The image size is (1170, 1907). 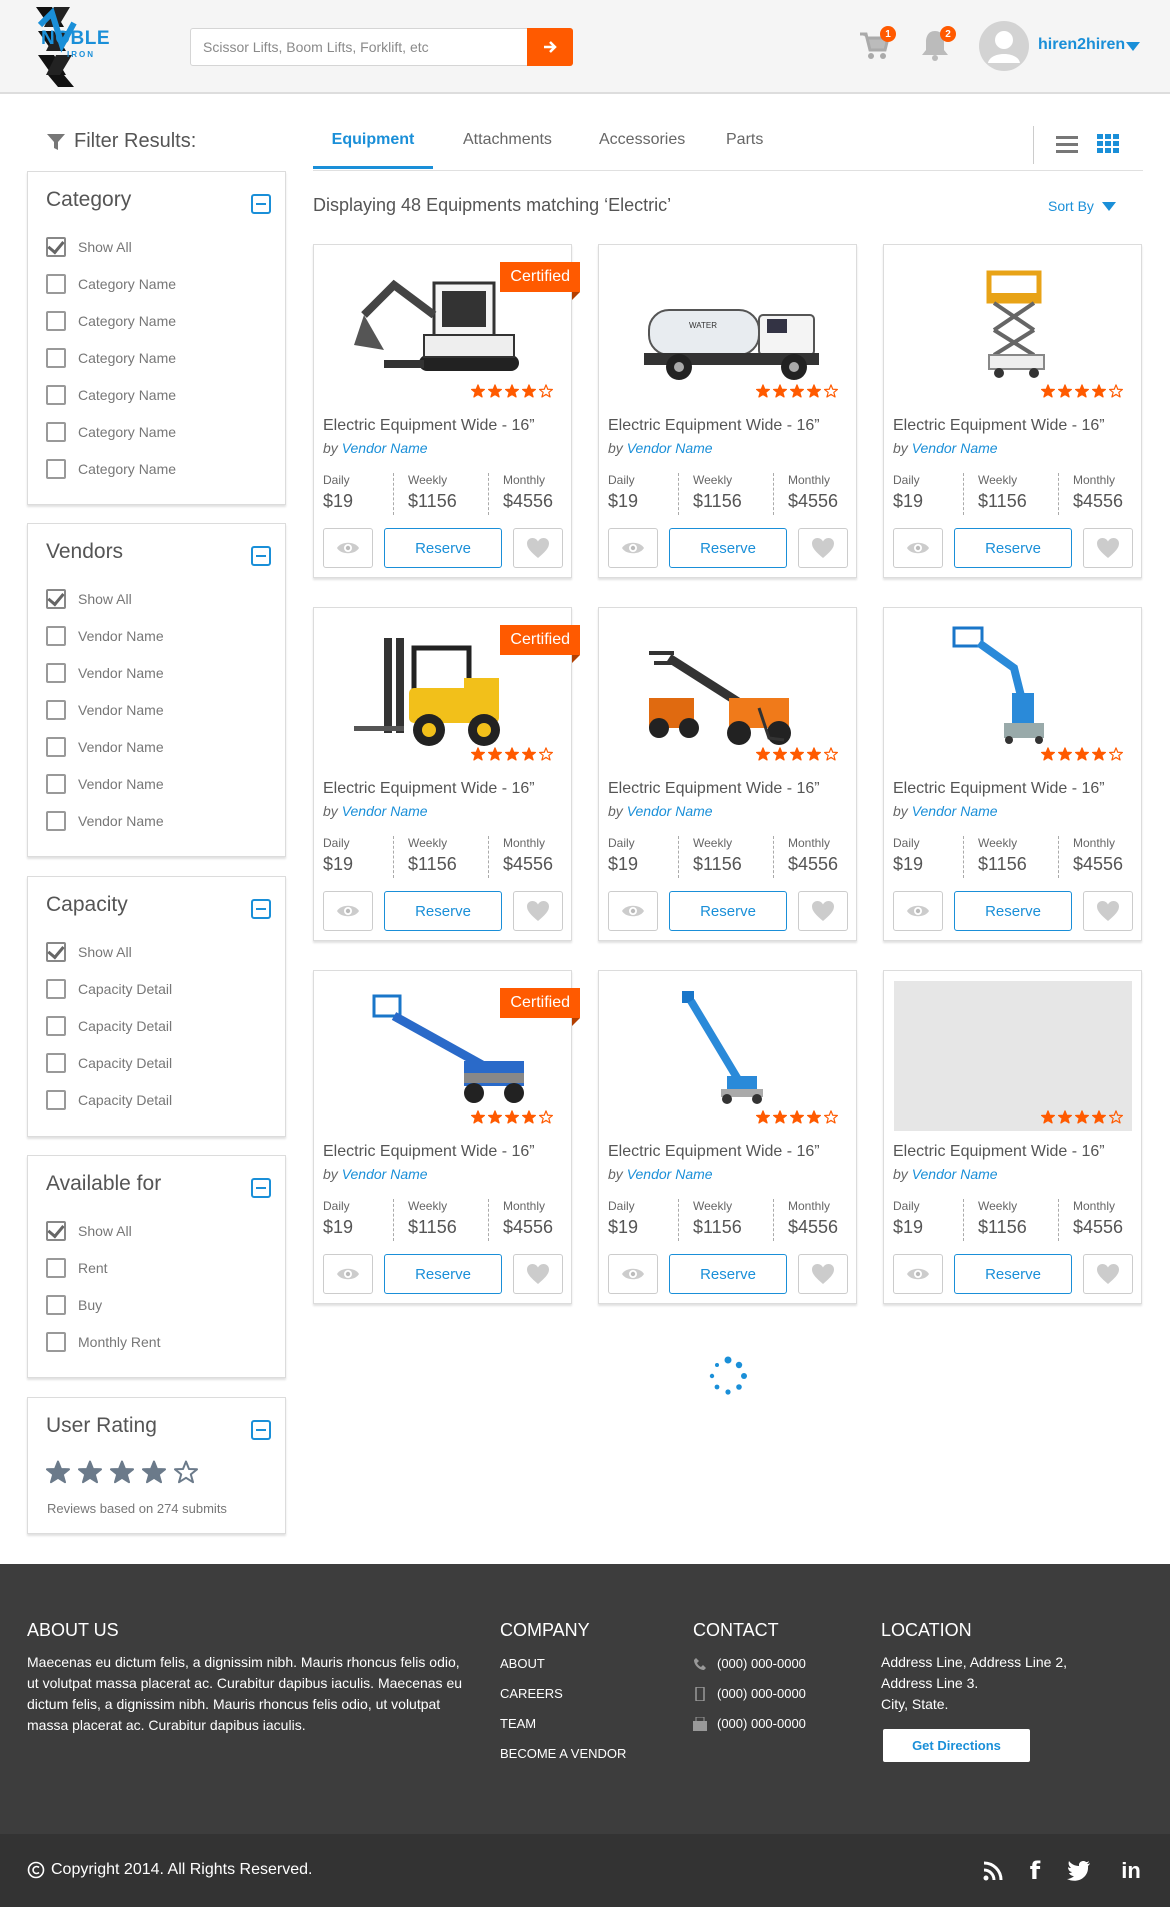 What do you see at coordinates (122, 1472) in the screenshot?
I see `rating-filter-stars` at bounding box center [122, 1472].